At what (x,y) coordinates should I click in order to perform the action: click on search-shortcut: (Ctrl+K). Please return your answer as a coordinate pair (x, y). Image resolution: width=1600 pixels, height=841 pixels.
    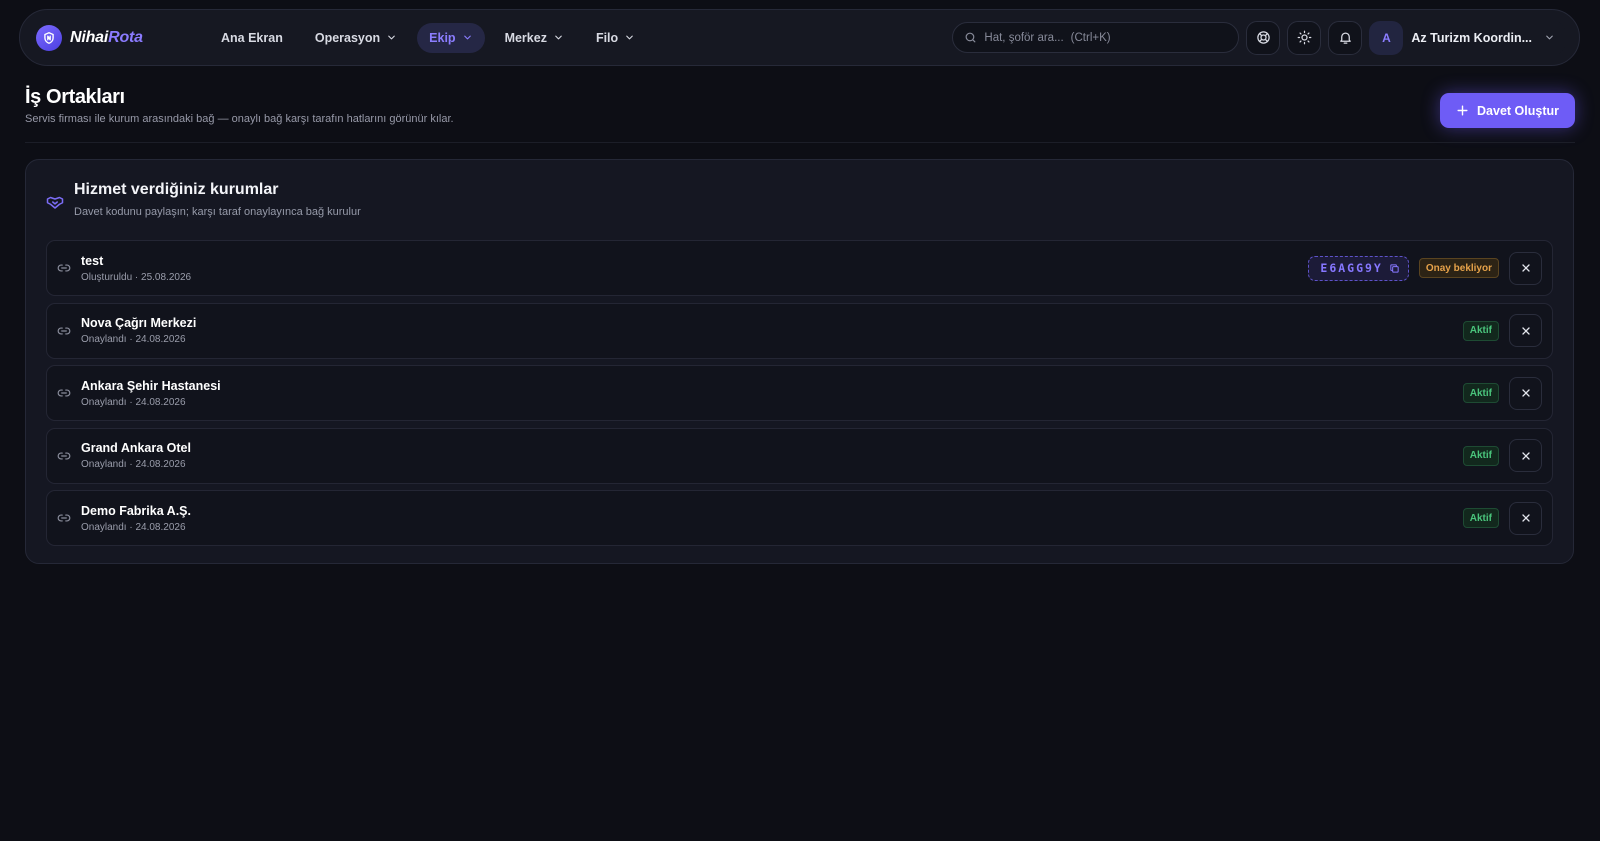
    Looking at the image, I should click on (1090, 37).